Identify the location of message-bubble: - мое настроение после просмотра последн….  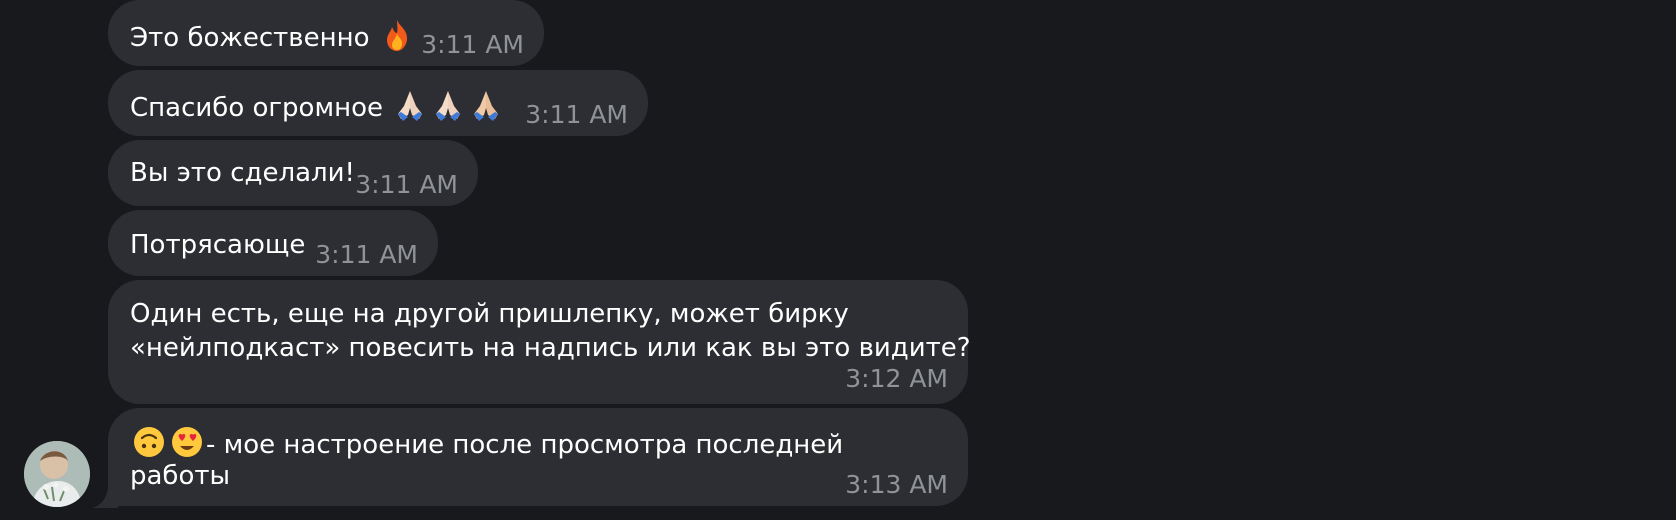
(538, 457).